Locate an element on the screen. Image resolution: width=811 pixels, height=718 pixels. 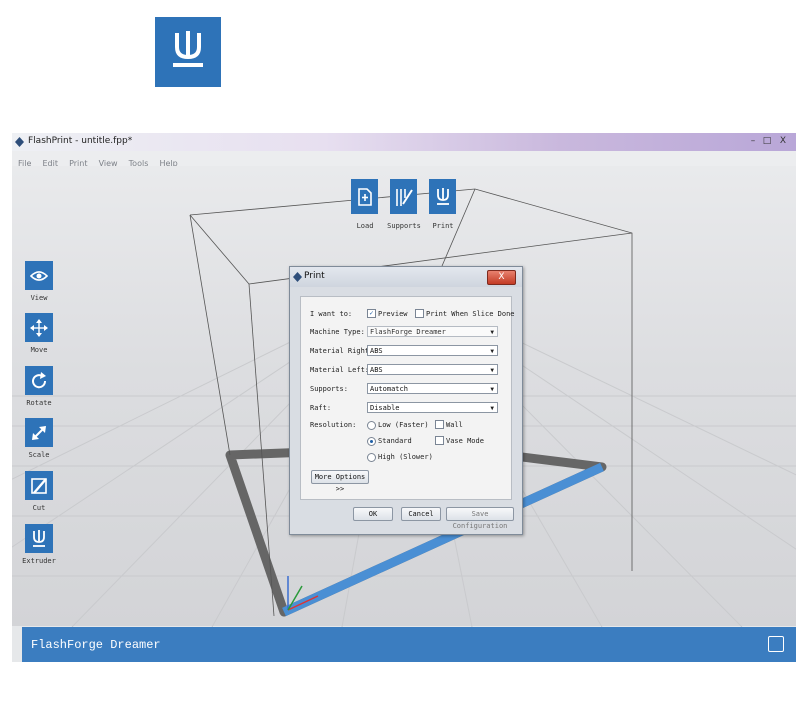
machine-type-select: FlashForge Dreamer ▼ is located at coordinates (432, 331).